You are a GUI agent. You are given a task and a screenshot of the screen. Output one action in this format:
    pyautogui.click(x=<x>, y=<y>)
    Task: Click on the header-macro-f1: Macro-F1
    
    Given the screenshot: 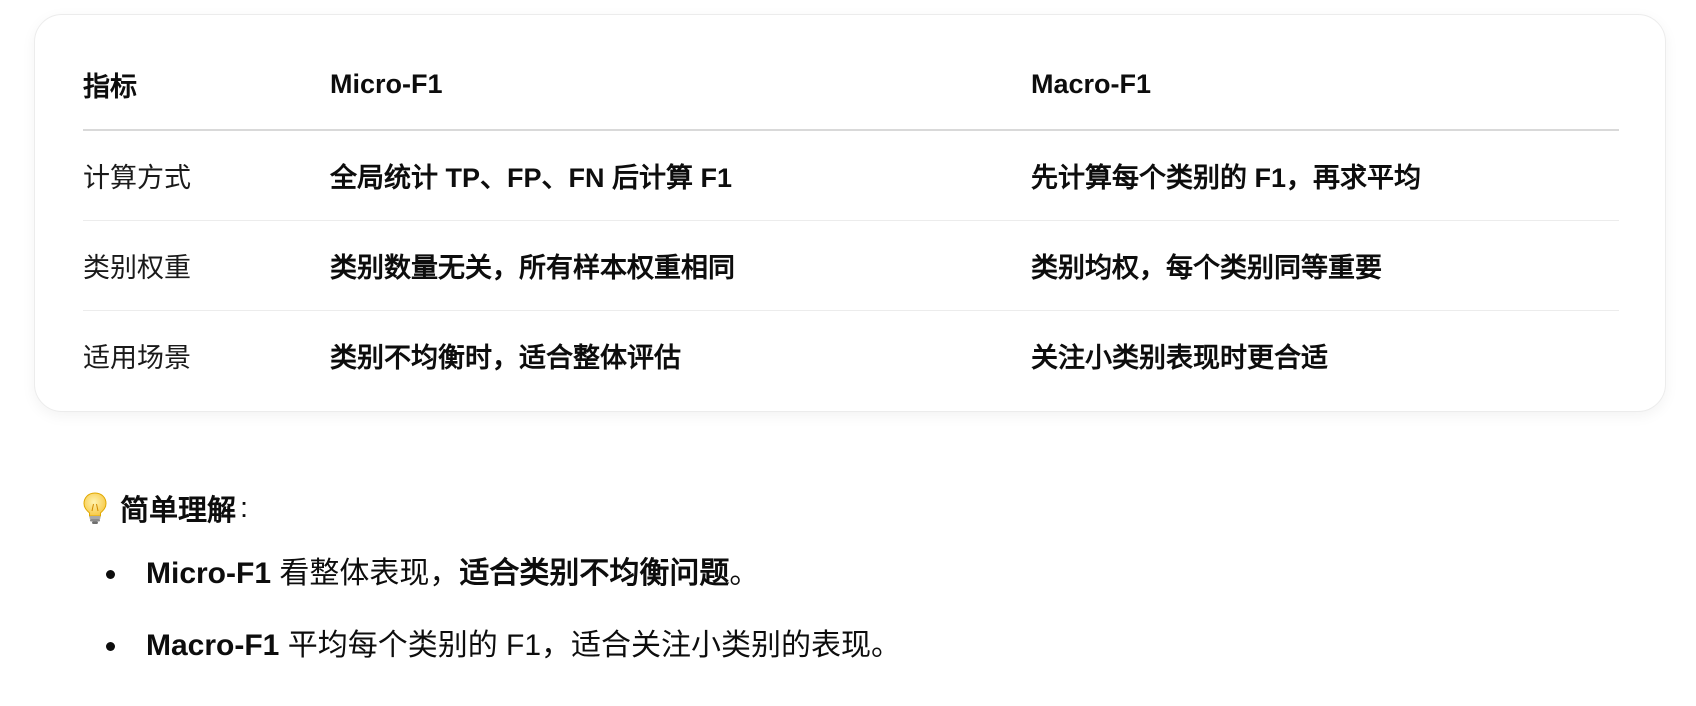 What is the action you would take?
    pyautogui.click(x=1325, y=85)
    